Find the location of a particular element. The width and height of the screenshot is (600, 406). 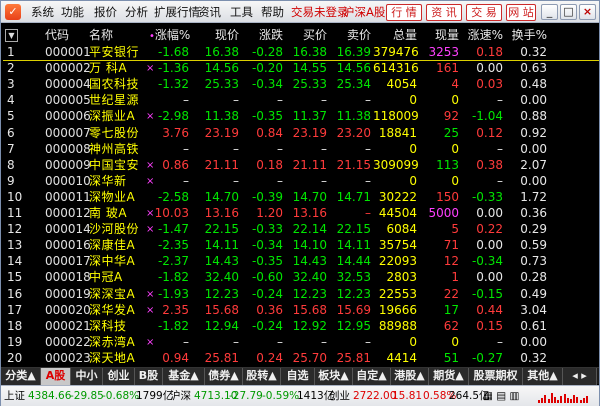

cell-cur-vol: 5 is located at coordinates (455, 229).